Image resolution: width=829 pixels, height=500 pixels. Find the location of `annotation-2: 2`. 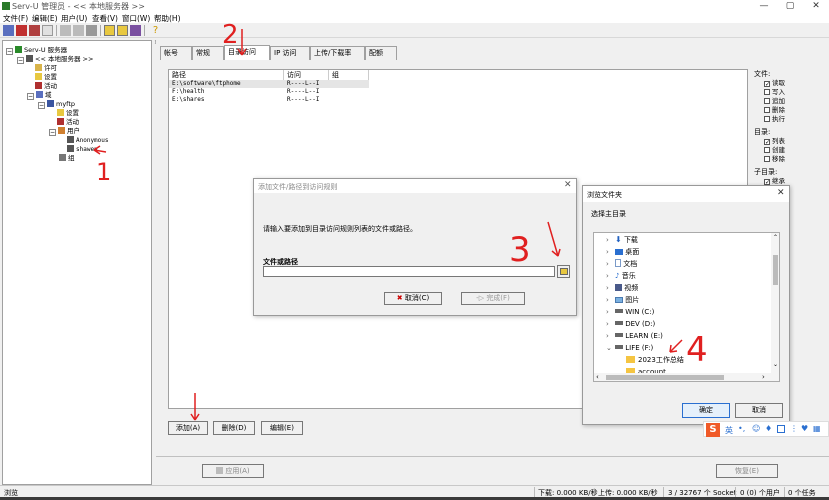

annotation-2: 2 is located at coordinates (230, 35).